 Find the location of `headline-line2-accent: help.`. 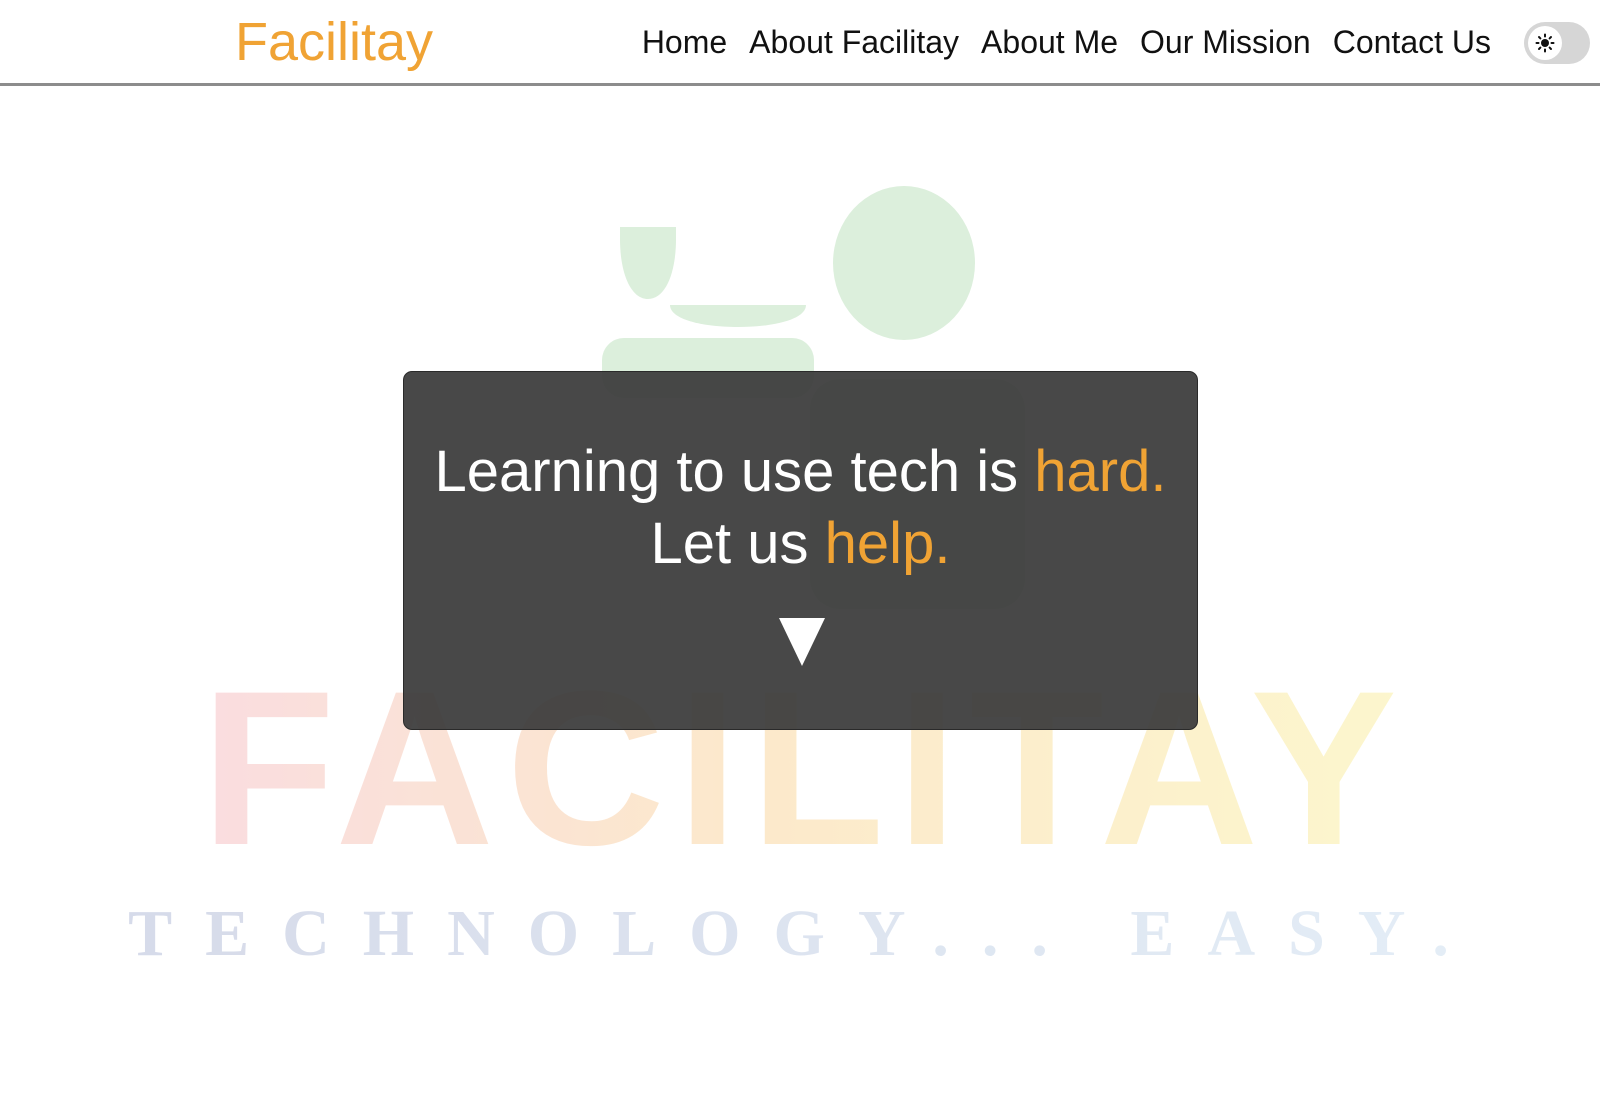

headline-line2-accent: help. is located at coordinates (887, 543).